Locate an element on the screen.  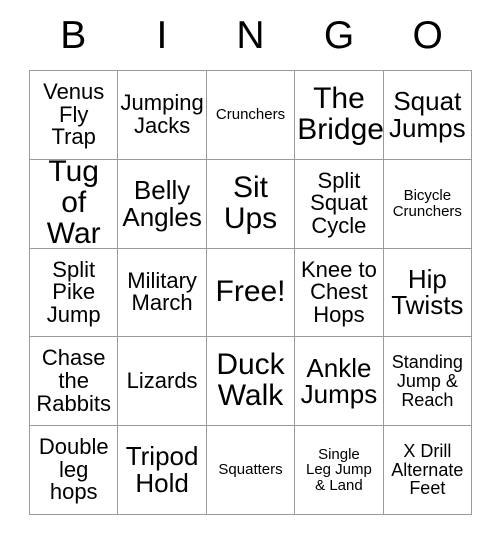
bingo-cell-label: Tripod Hold is located at coordinates (162, 470).